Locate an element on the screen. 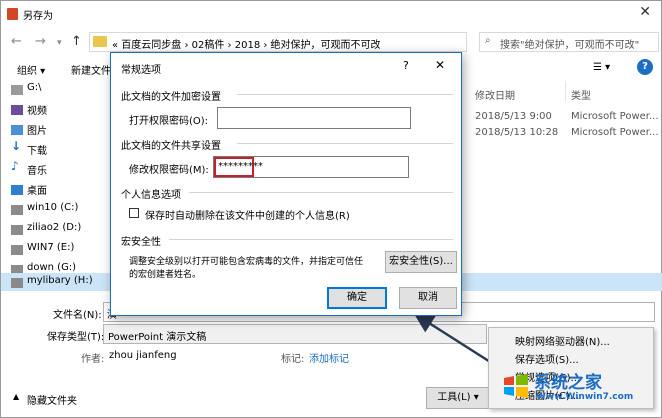 This screenshot has height=418, width=662. dialog-help-button: ? is located at coordinates (406, 65).